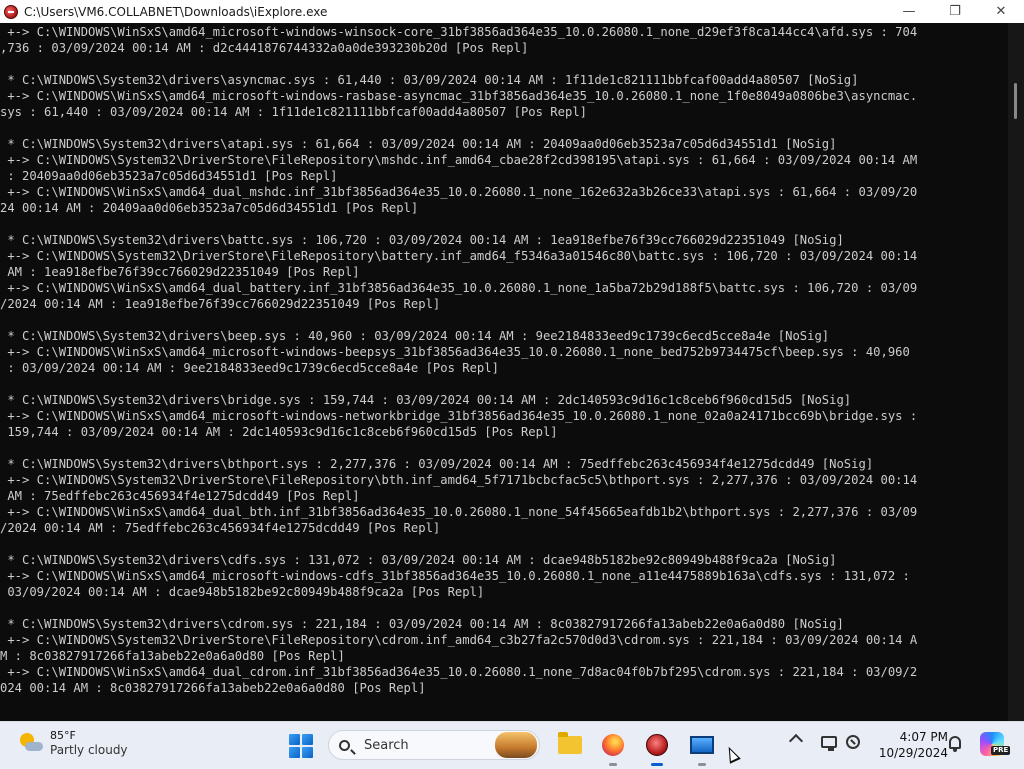  I want to click on firefox-icon, so click(613, 745).